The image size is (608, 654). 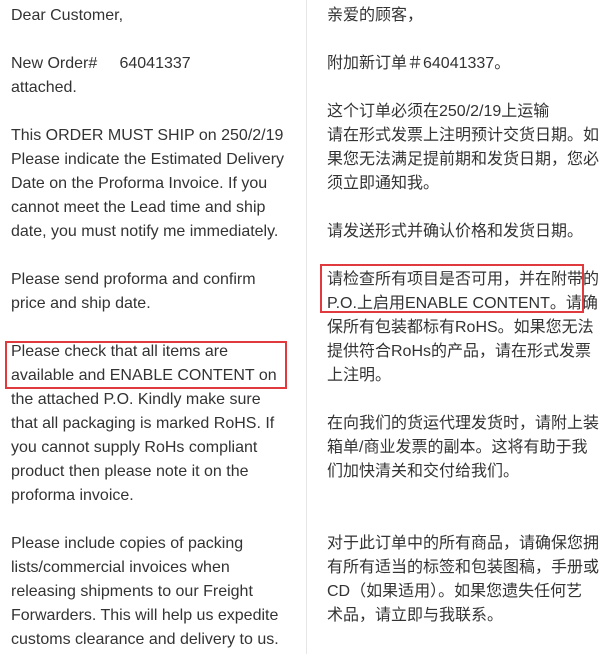 I want to click on text-line: Date on the Proforma Invoice. If you, so click(x=139, y=183).